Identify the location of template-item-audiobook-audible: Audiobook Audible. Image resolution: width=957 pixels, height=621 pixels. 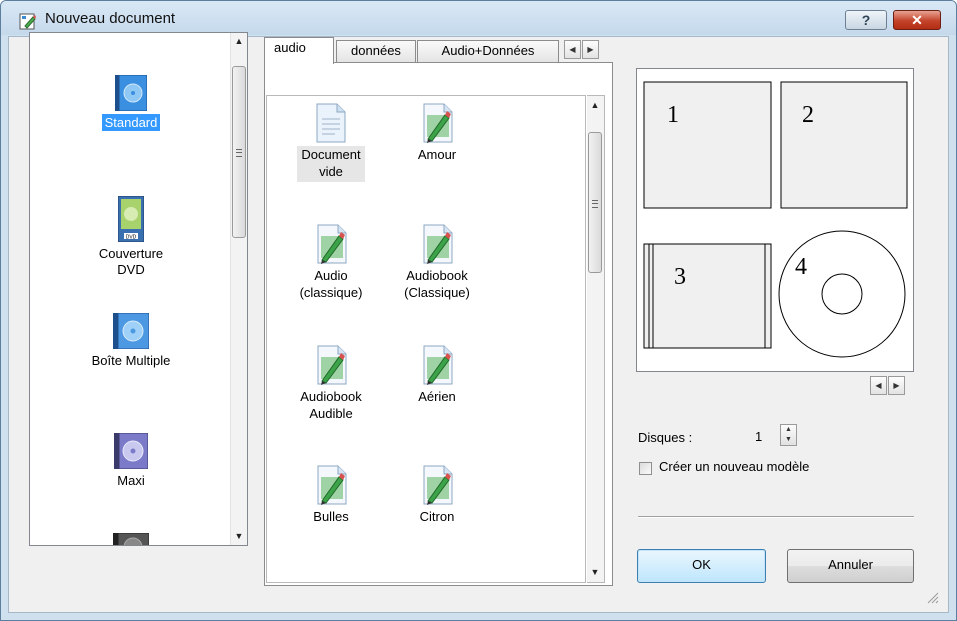
(331, 383).